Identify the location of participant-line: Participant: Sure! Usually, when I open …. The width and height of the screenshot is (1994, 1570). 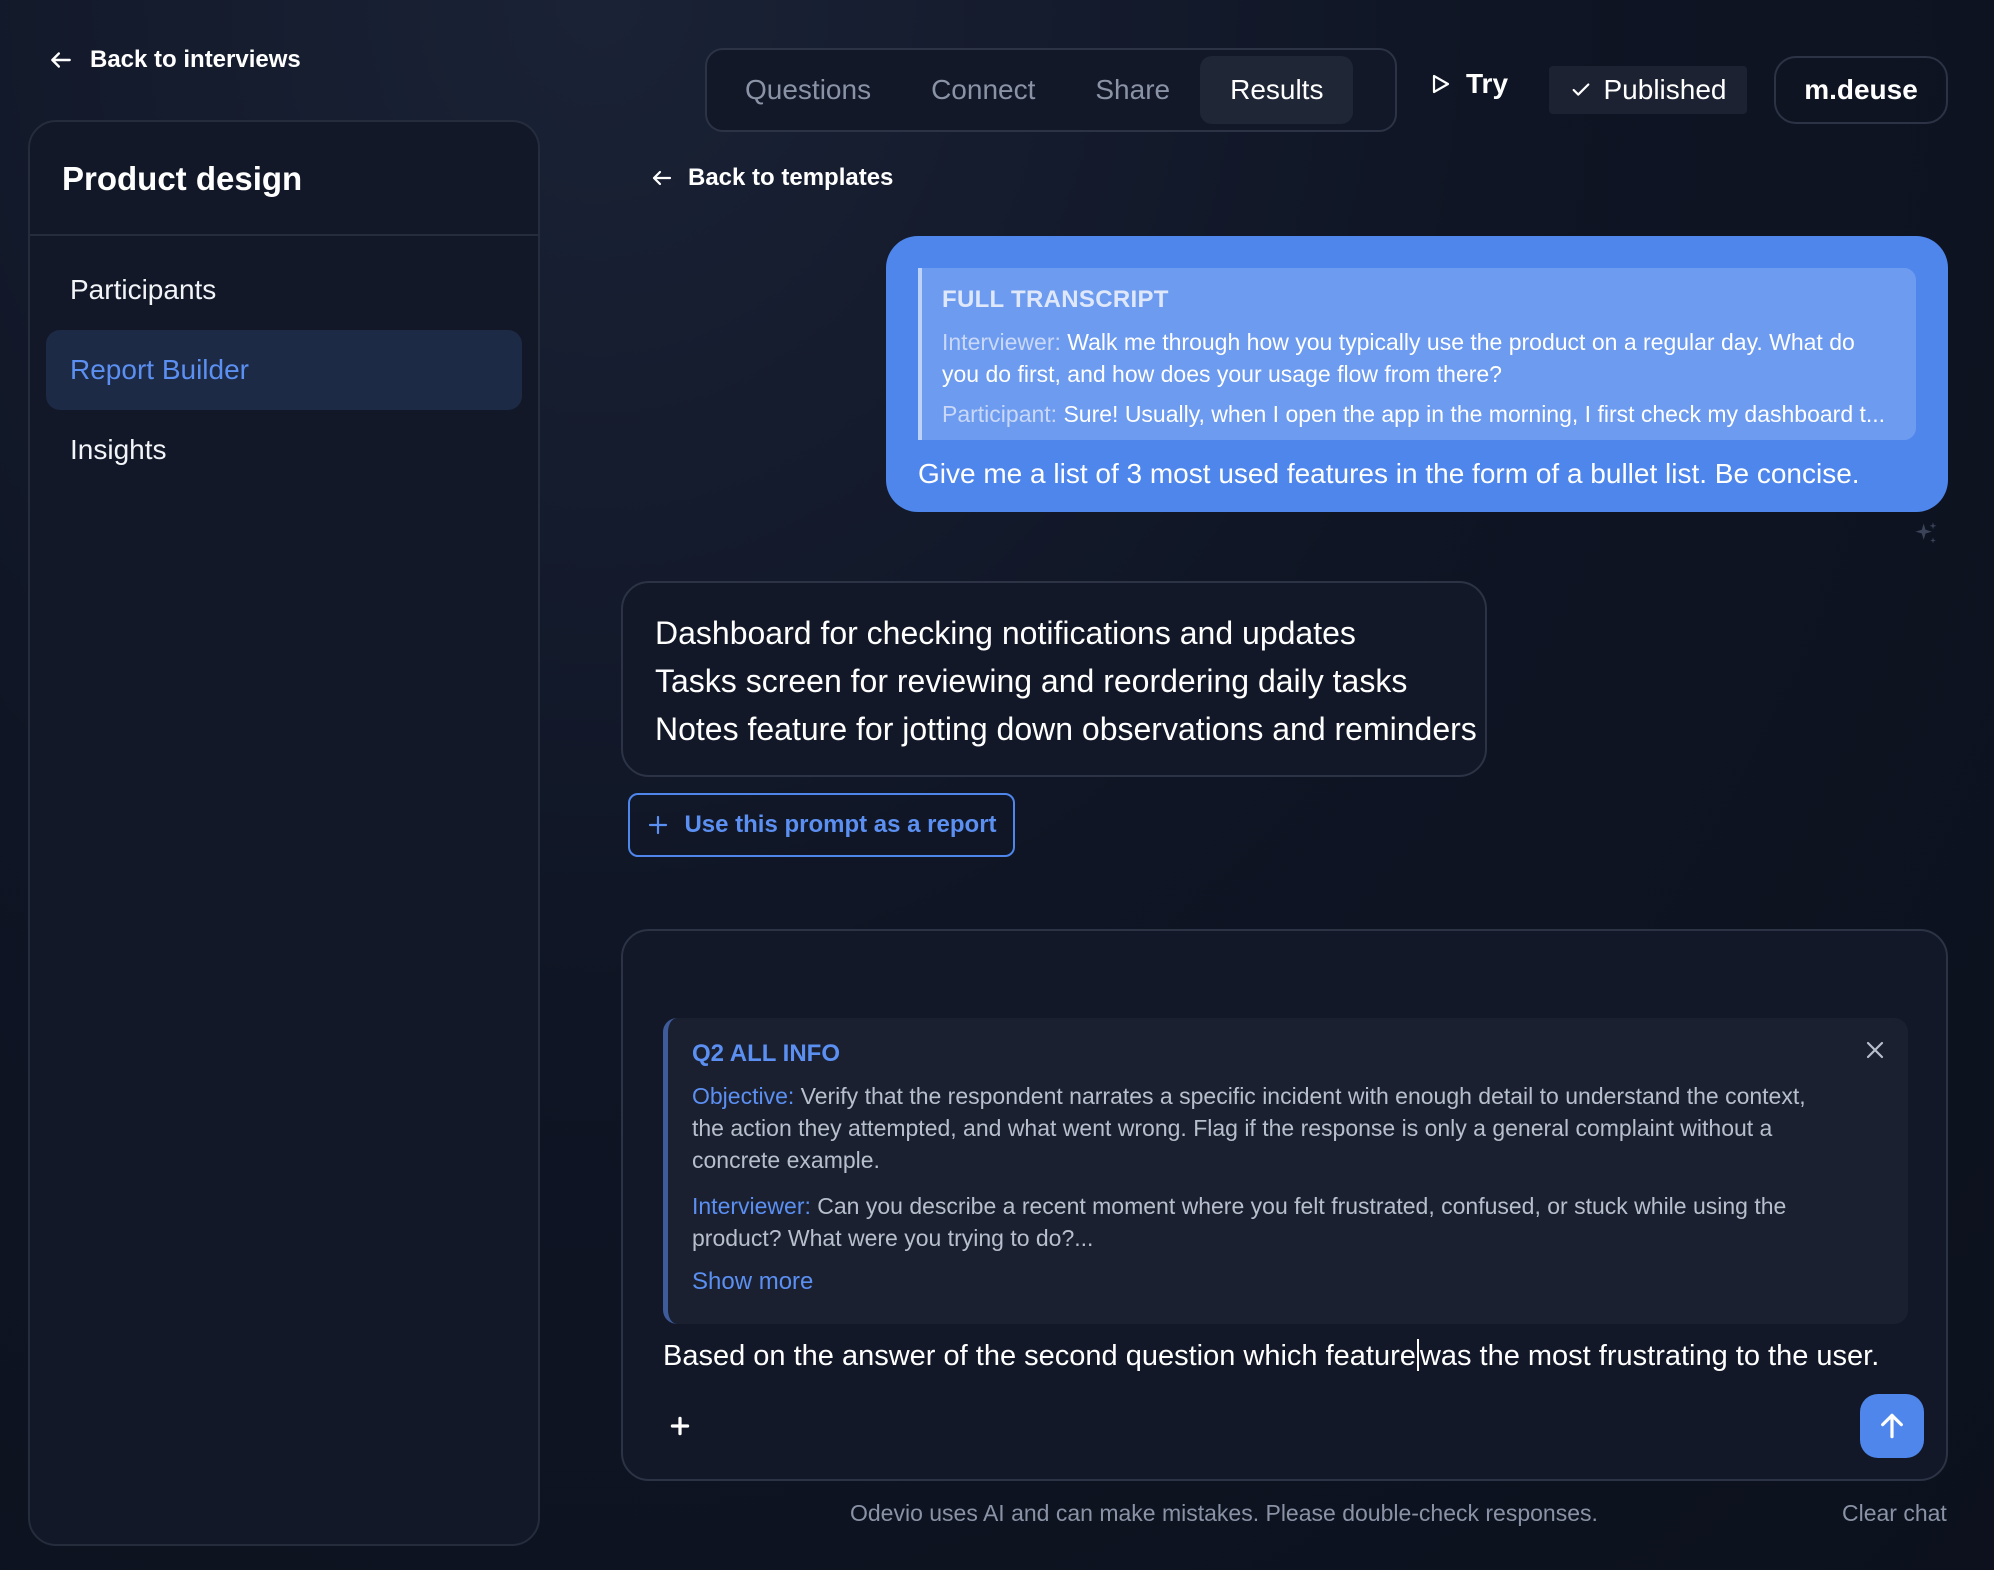
(1418, 414).